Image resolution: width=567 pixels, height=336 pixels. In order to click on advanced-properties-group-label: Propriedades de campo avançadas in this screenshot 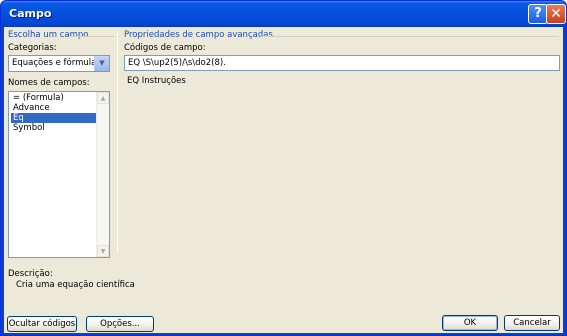, I will do `click(198, 35)`.